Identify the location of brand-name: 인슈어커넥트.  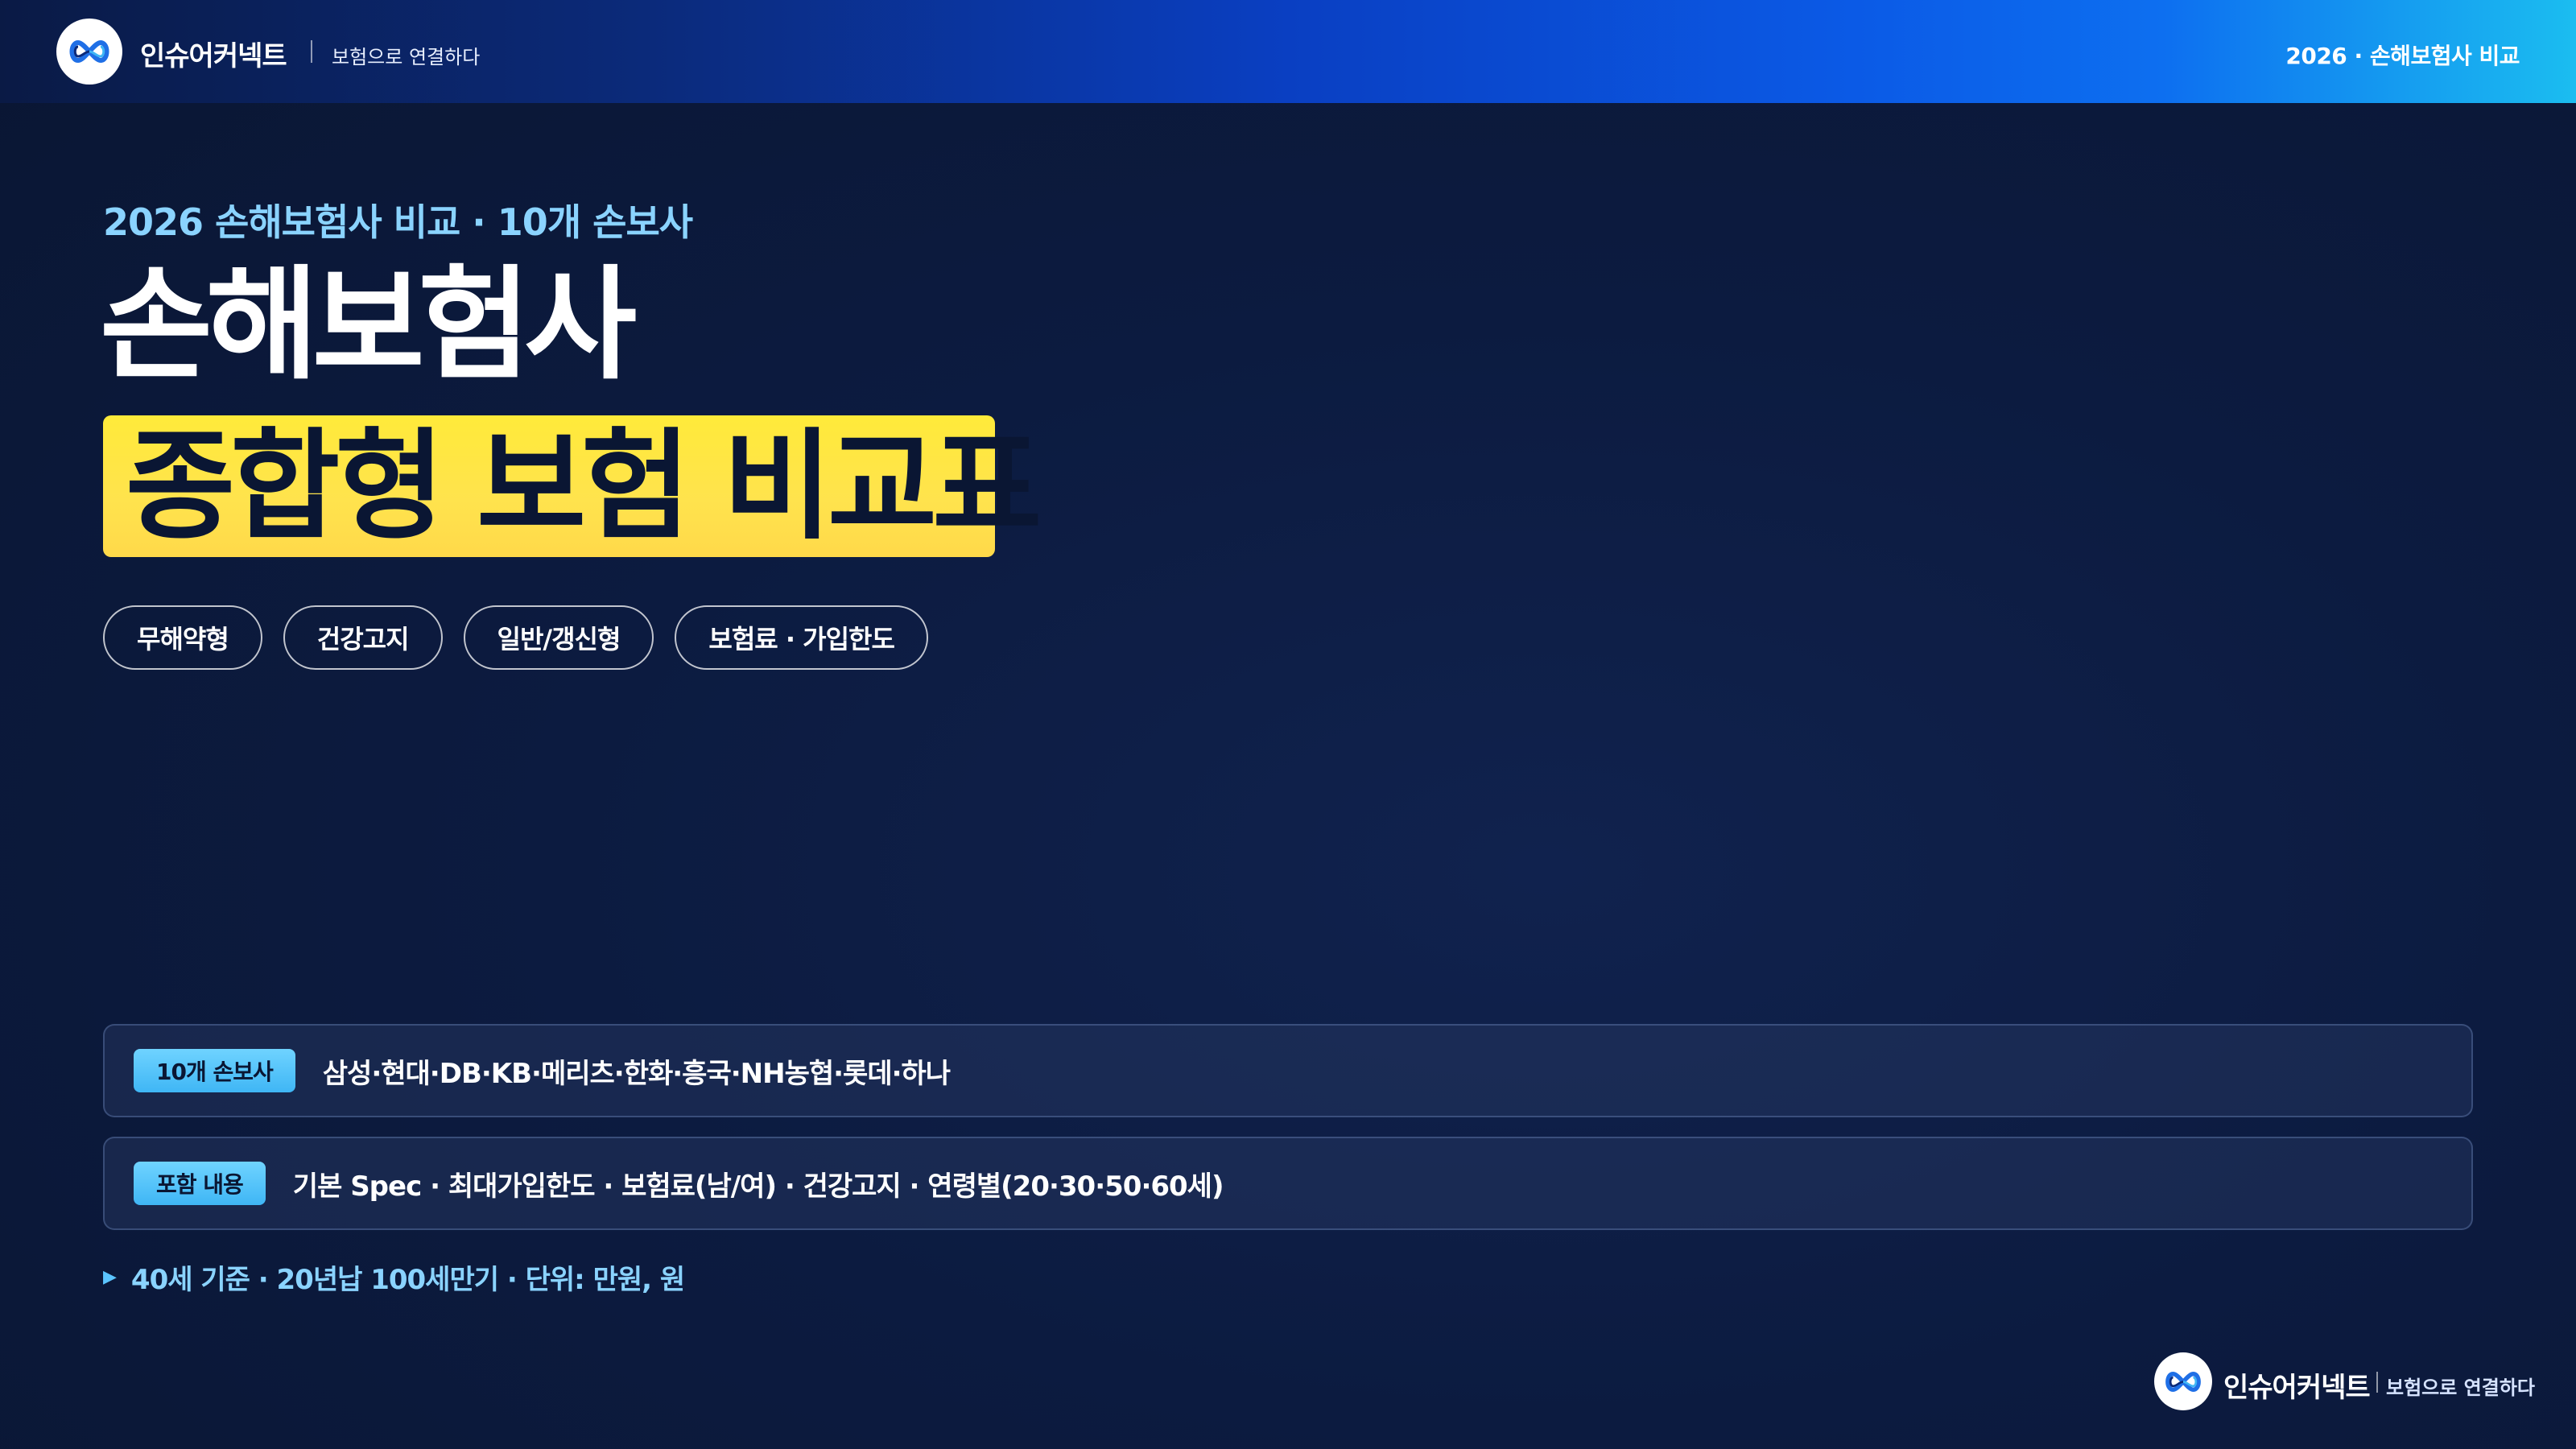
(213, 53).